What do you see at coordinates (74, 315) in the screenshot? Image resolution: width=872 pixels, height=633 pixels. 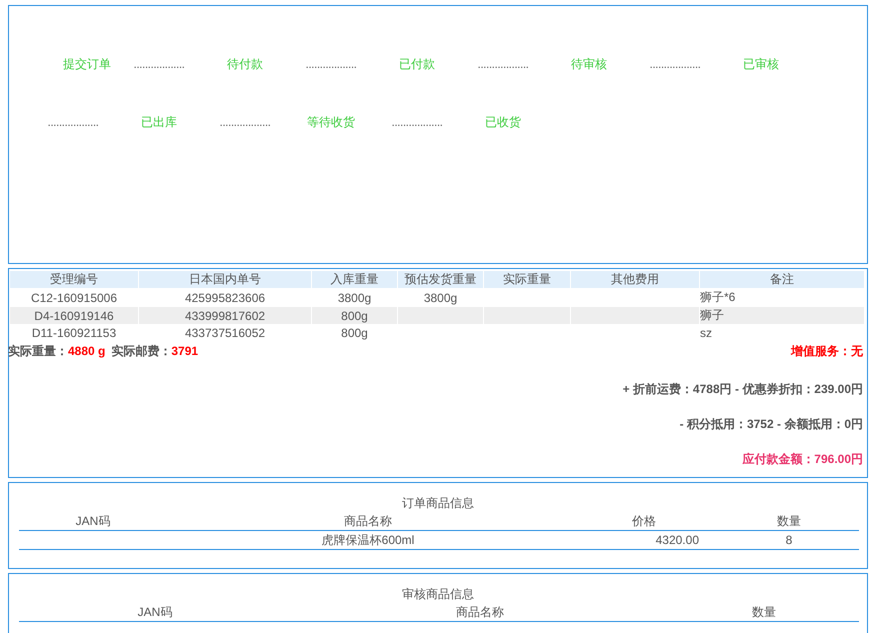 I see `table-cell: D4-160919146` at bounding box center [74, 315].